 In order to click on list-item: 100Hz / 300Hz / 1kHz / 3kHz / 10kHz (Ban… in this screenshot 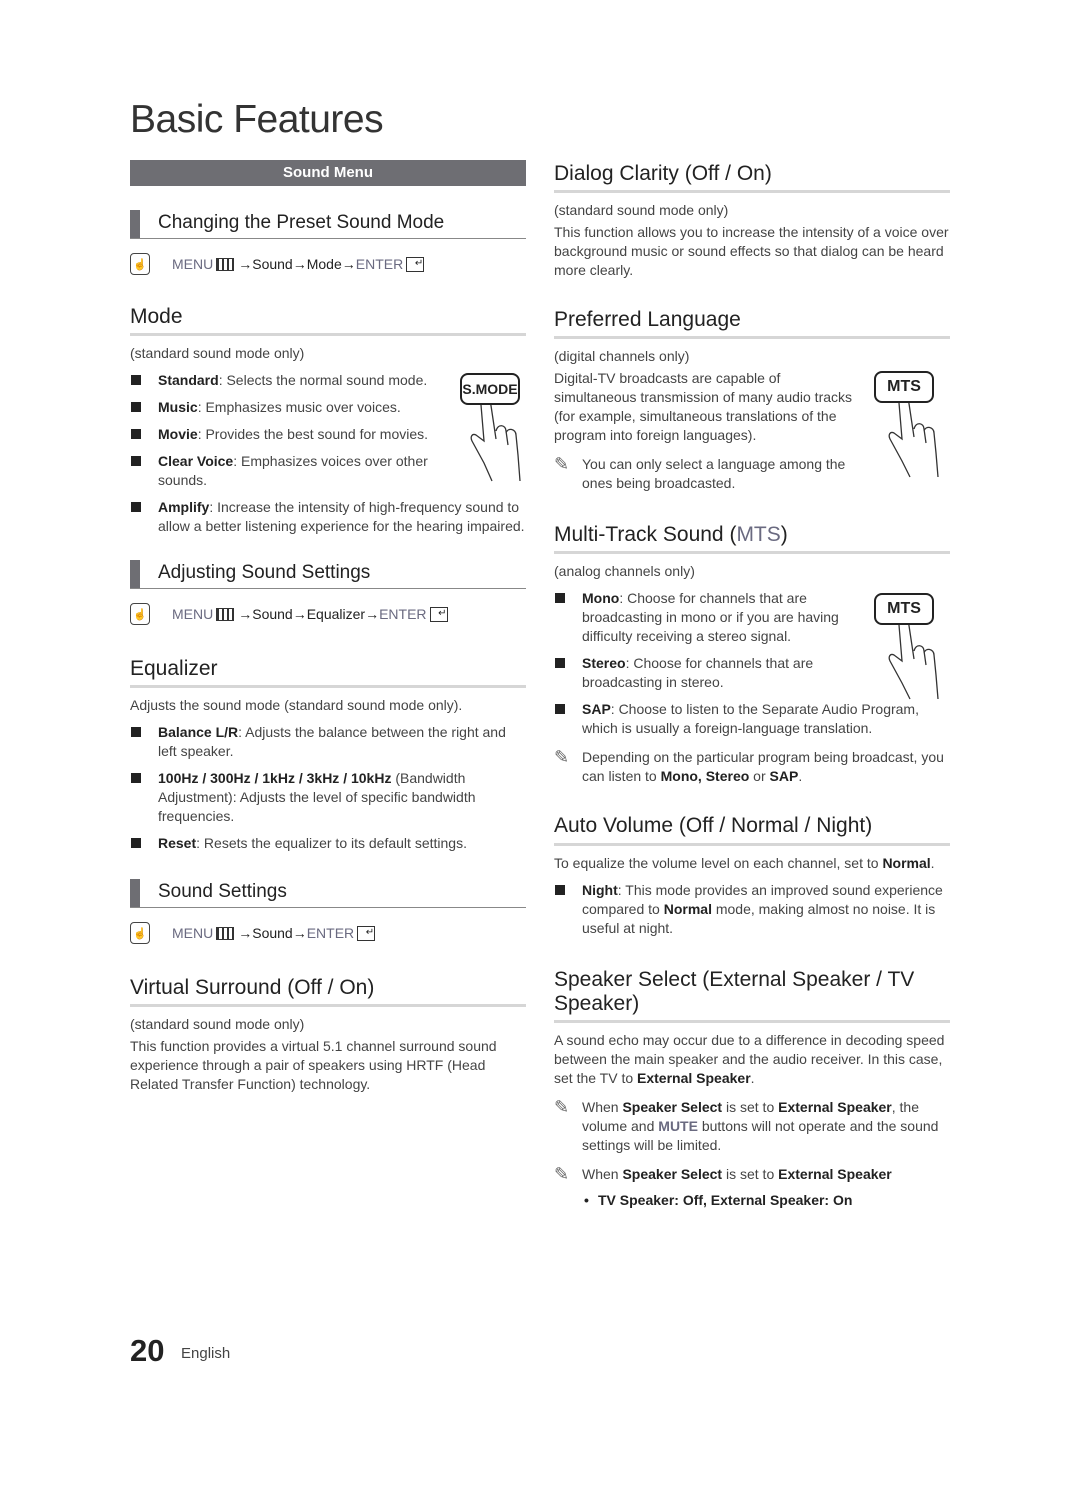, I will do `click(328, 797)`.